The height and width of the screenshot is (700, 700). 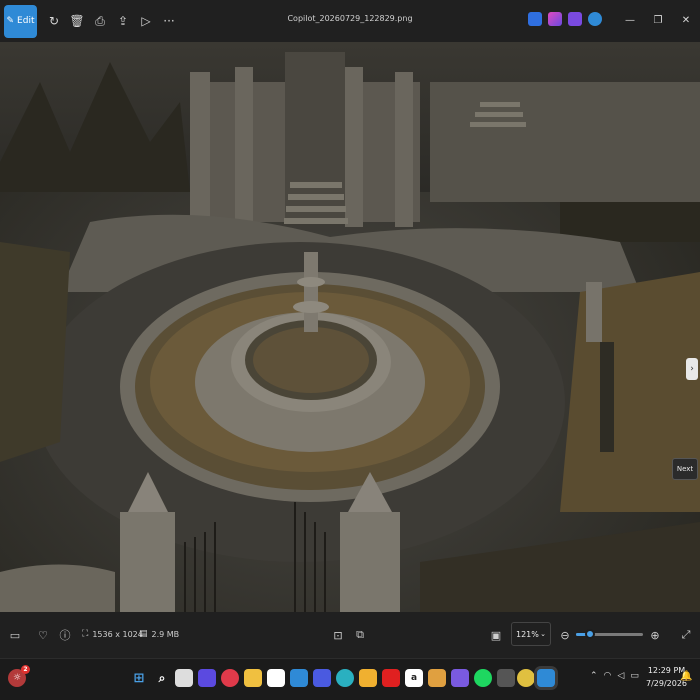 What do you see at coordinates (595, 19) in the screenshot?
I see `onedrive-icon` at bounding box center [595, 19].